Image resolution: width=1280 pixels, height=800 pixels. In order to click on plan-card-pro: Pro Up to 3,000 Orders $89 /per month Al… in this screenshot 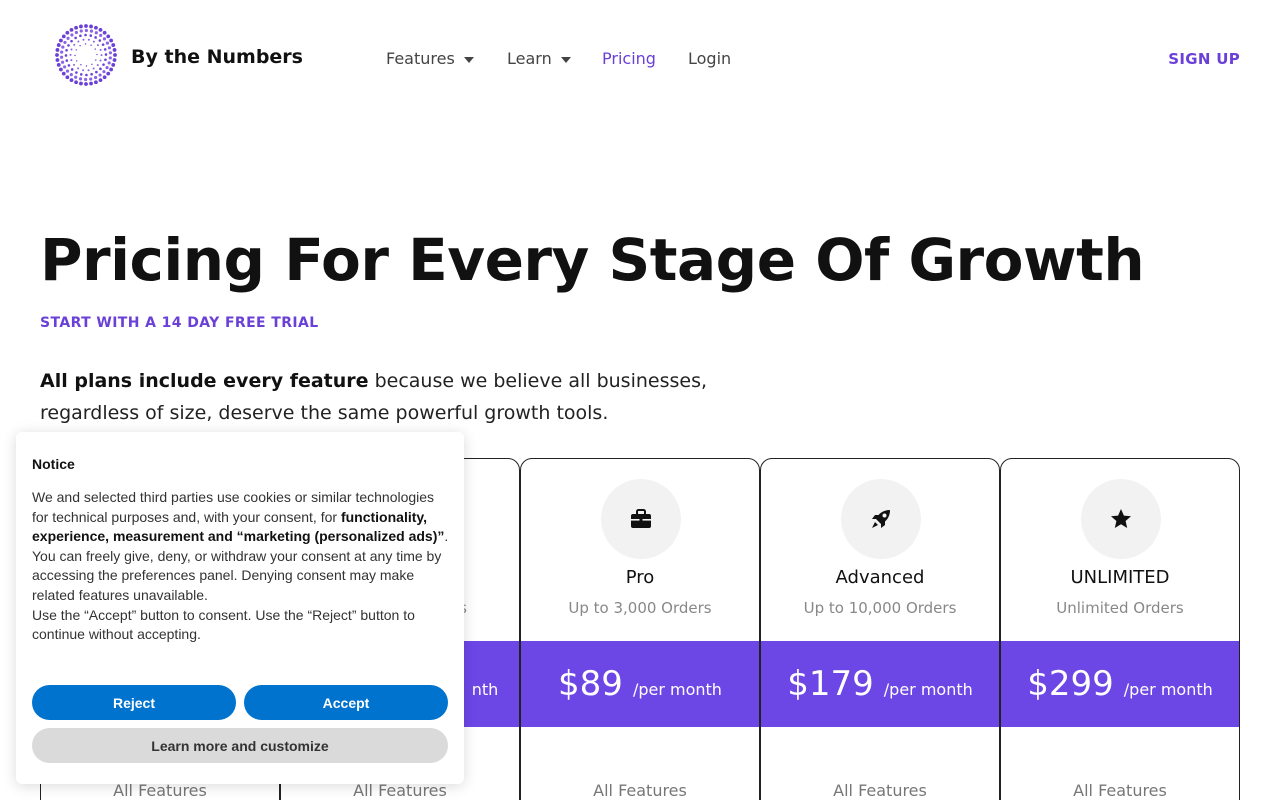, I will do `click(640, 629)`.